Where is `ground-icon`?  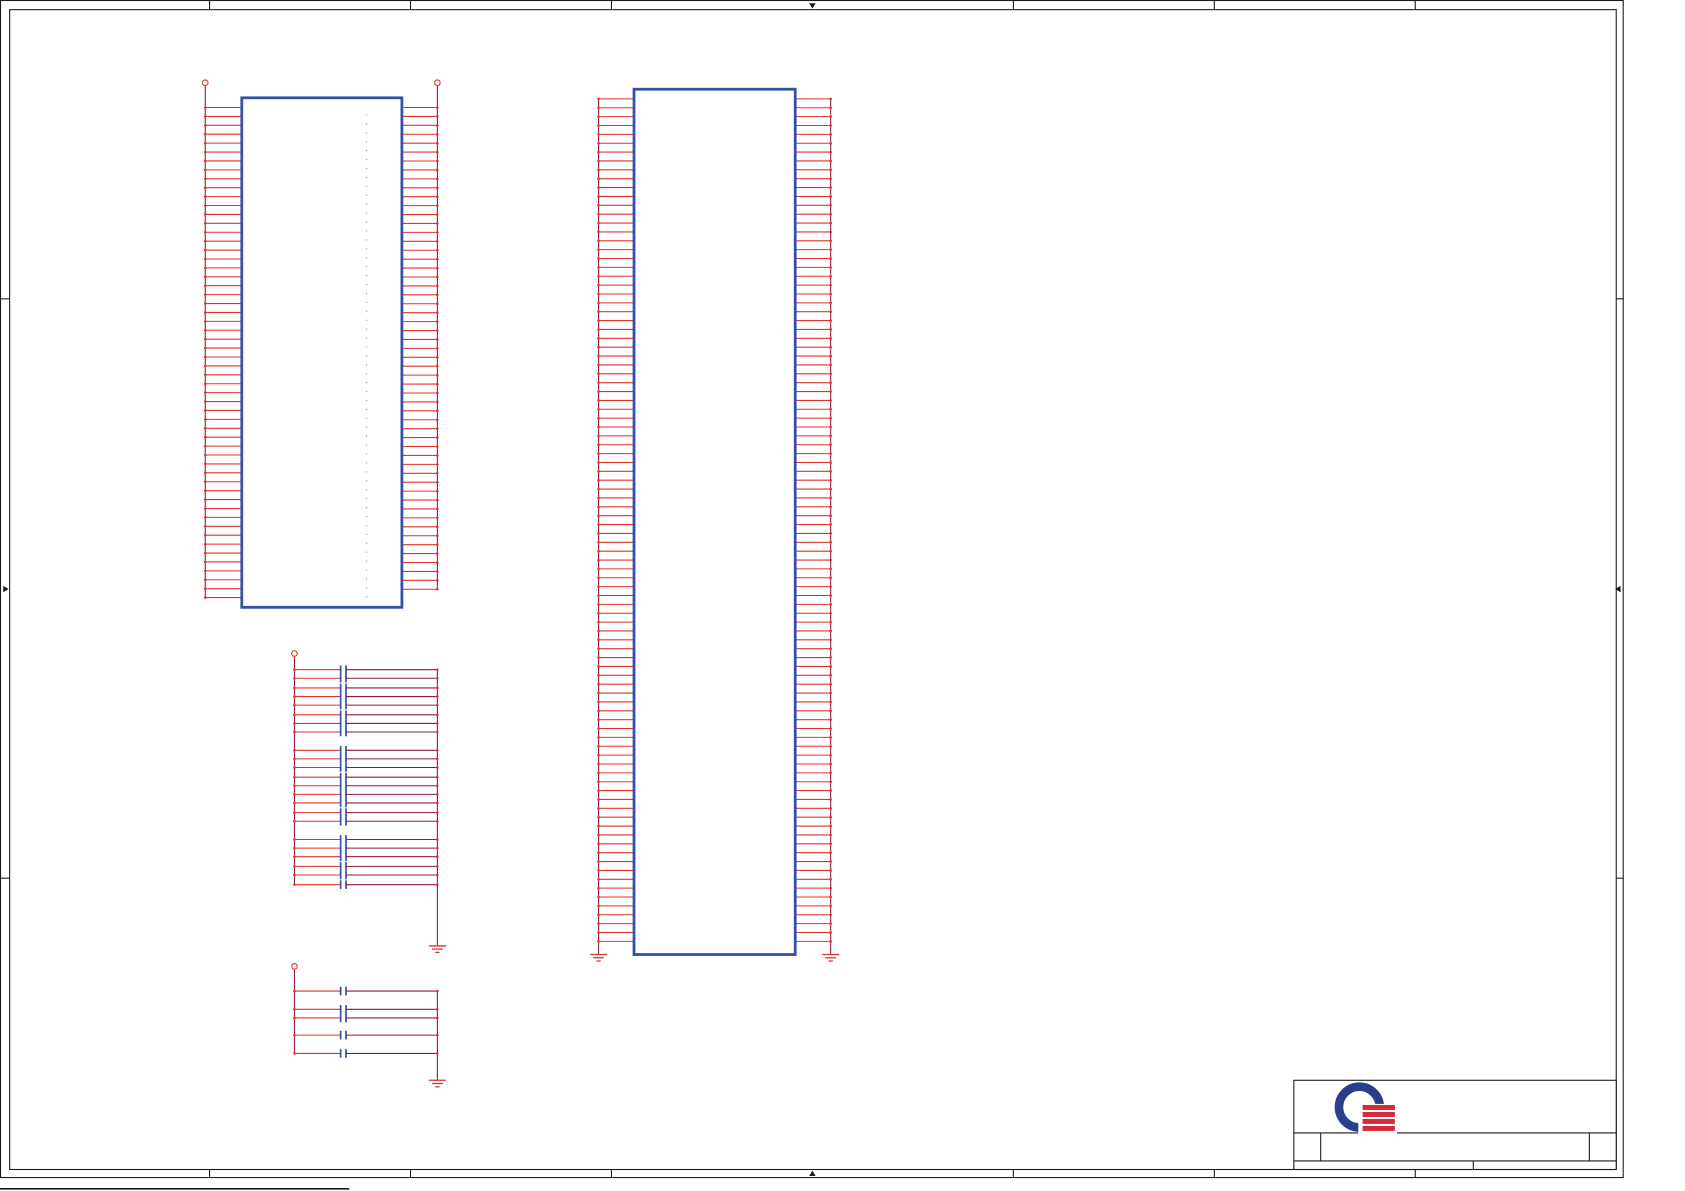
ground-icon is located at coordinates (598, 957).